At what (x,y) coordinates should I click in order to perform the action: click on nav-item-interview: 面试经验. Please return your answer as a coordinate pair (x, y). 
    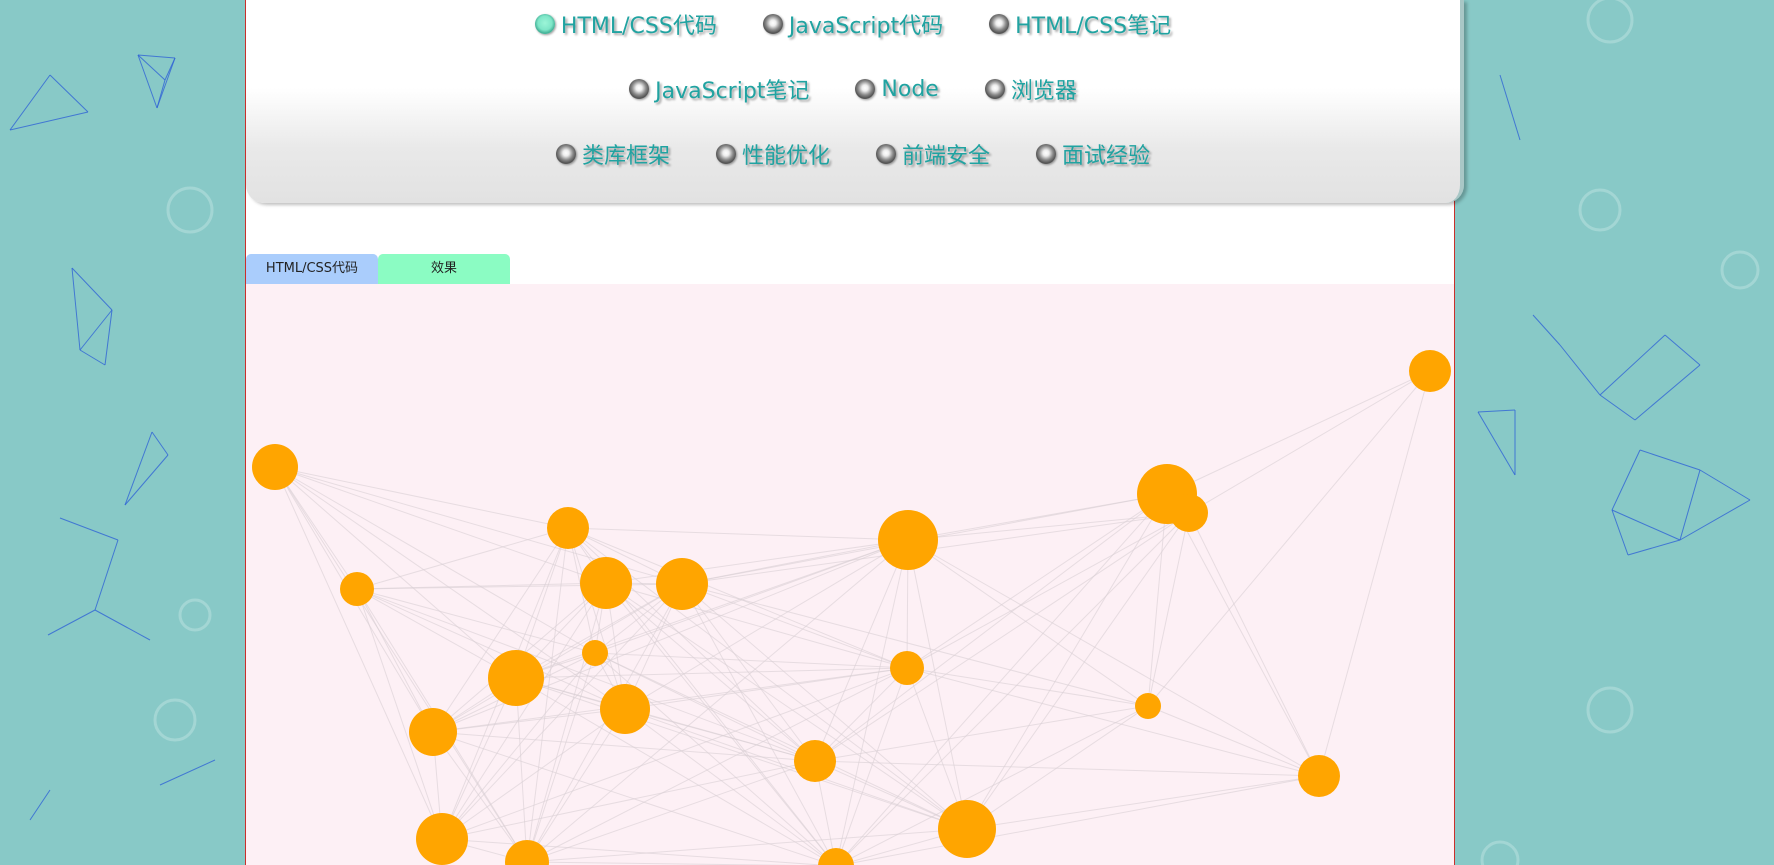
    Looking at the image, I should click on (1093, 154).